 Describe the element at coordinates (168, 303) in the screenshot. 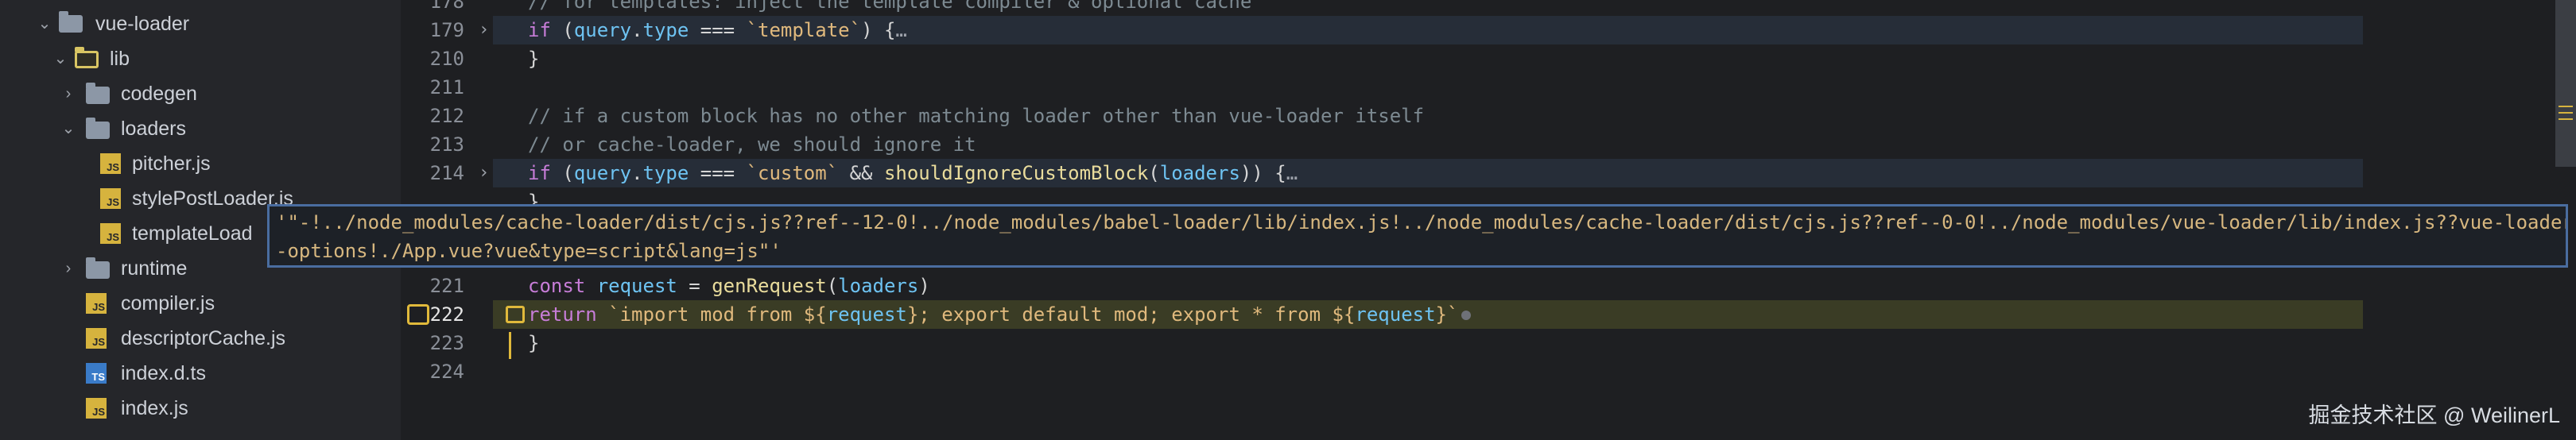

I see `tree-item-label: compiler.js` at that location.